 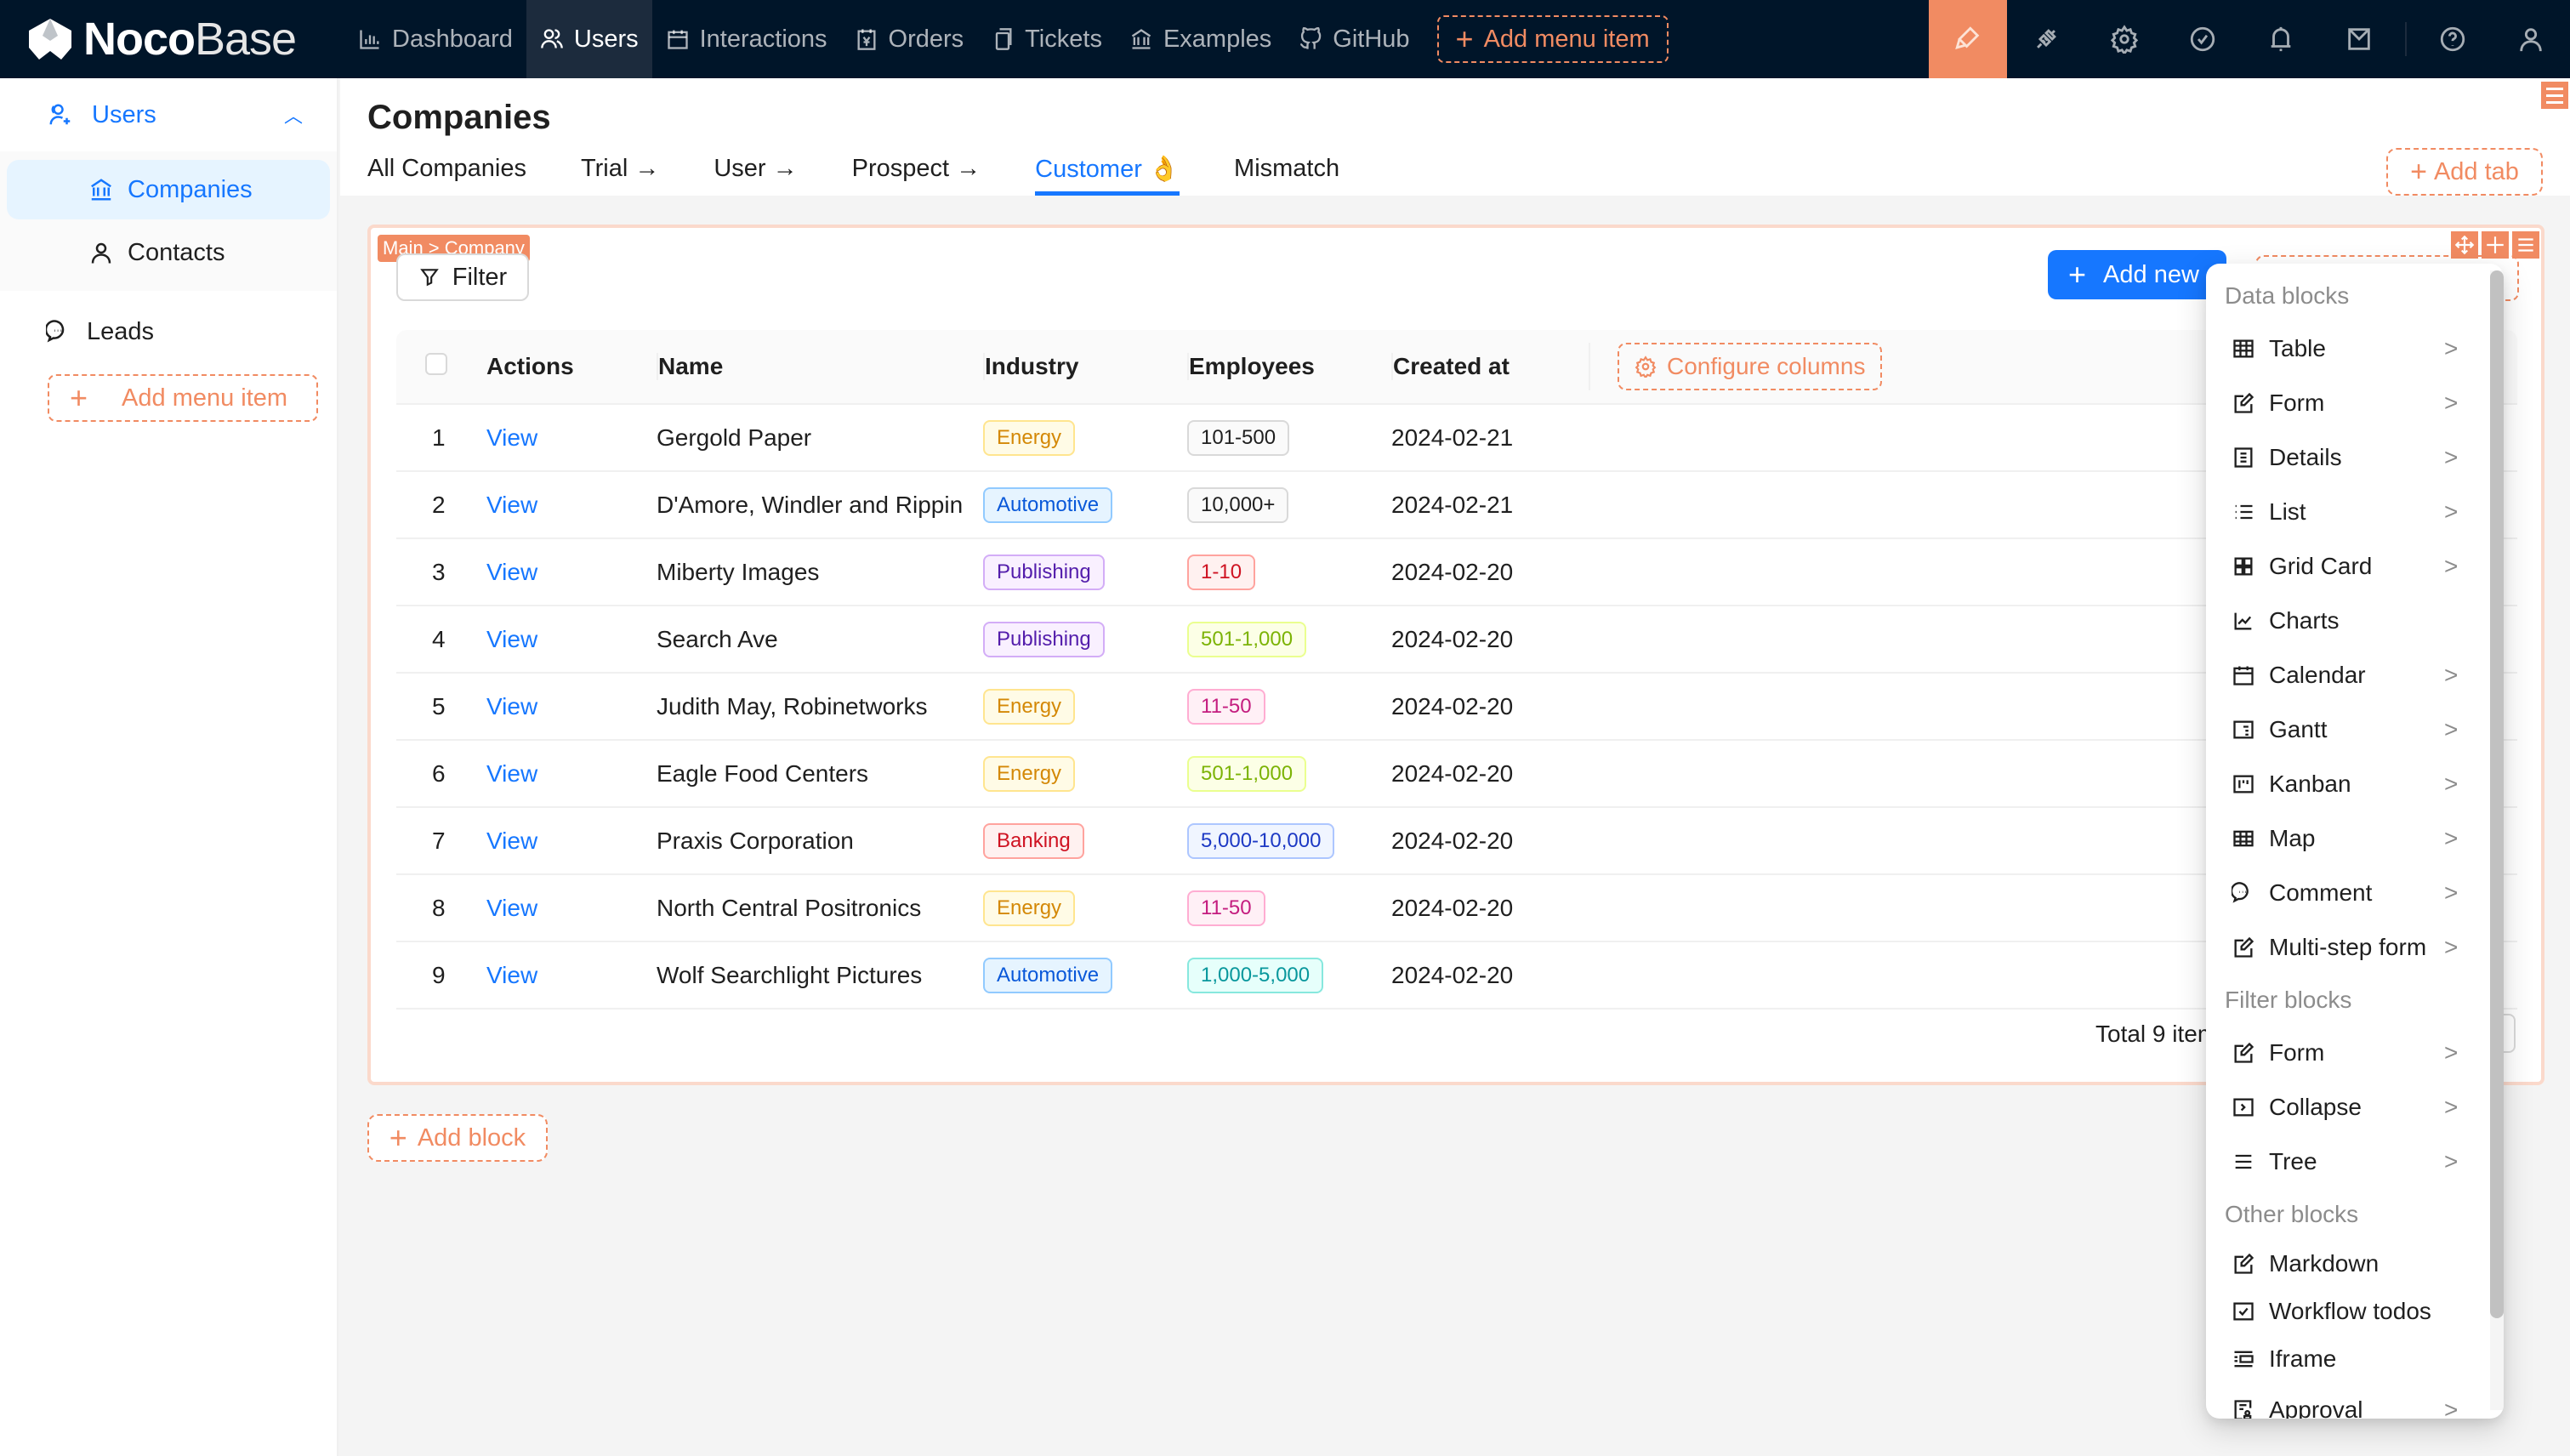 What do you see at coordinates (2243, 348) in the screenshot?
I see `table-icon` at bounding box center [2243, 348].